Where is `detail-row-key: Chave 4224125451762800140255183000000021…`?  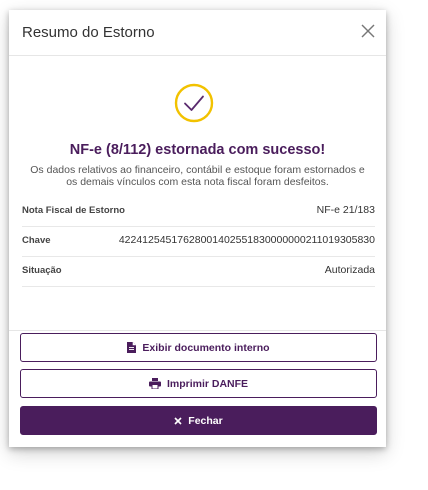
detail-row-key: Chave 4224125451762800140255183000000021… is located at coordinates (198, 242).